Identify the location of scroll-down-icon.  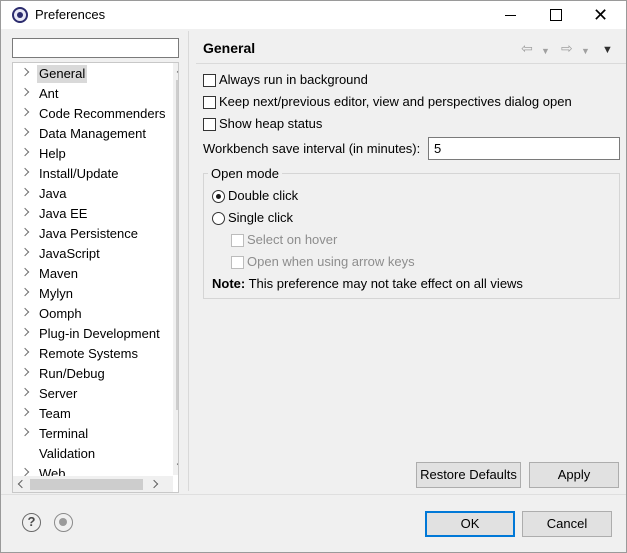
(177, 464).